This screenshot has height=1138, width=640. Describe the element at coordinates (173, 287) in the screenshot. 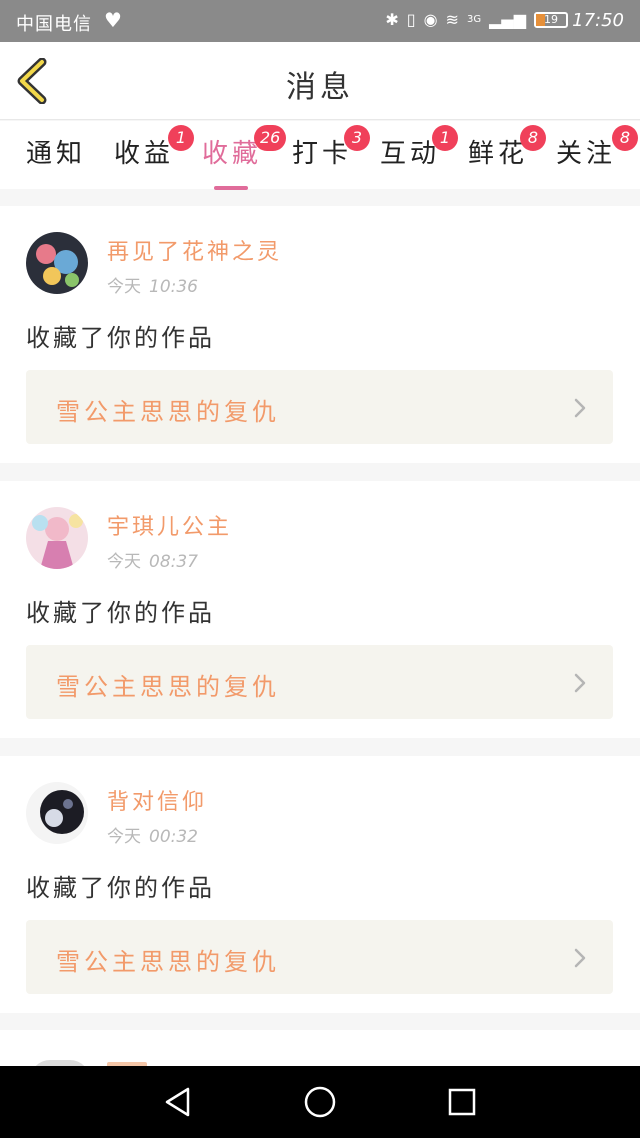

I see `post-clock: 10:36` at that location.